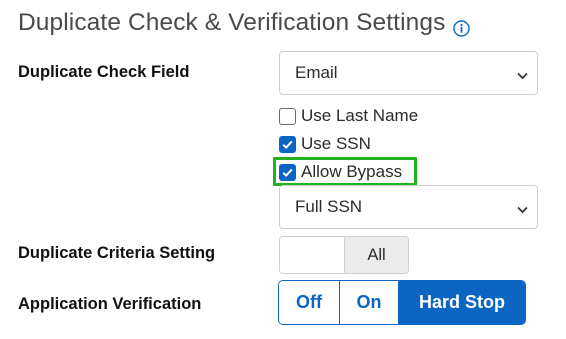  What do you see at coordinates (360, 115) in the screenshot?
I see `use-last-name-label: Use Last Name` at bounding box center [360, 115].